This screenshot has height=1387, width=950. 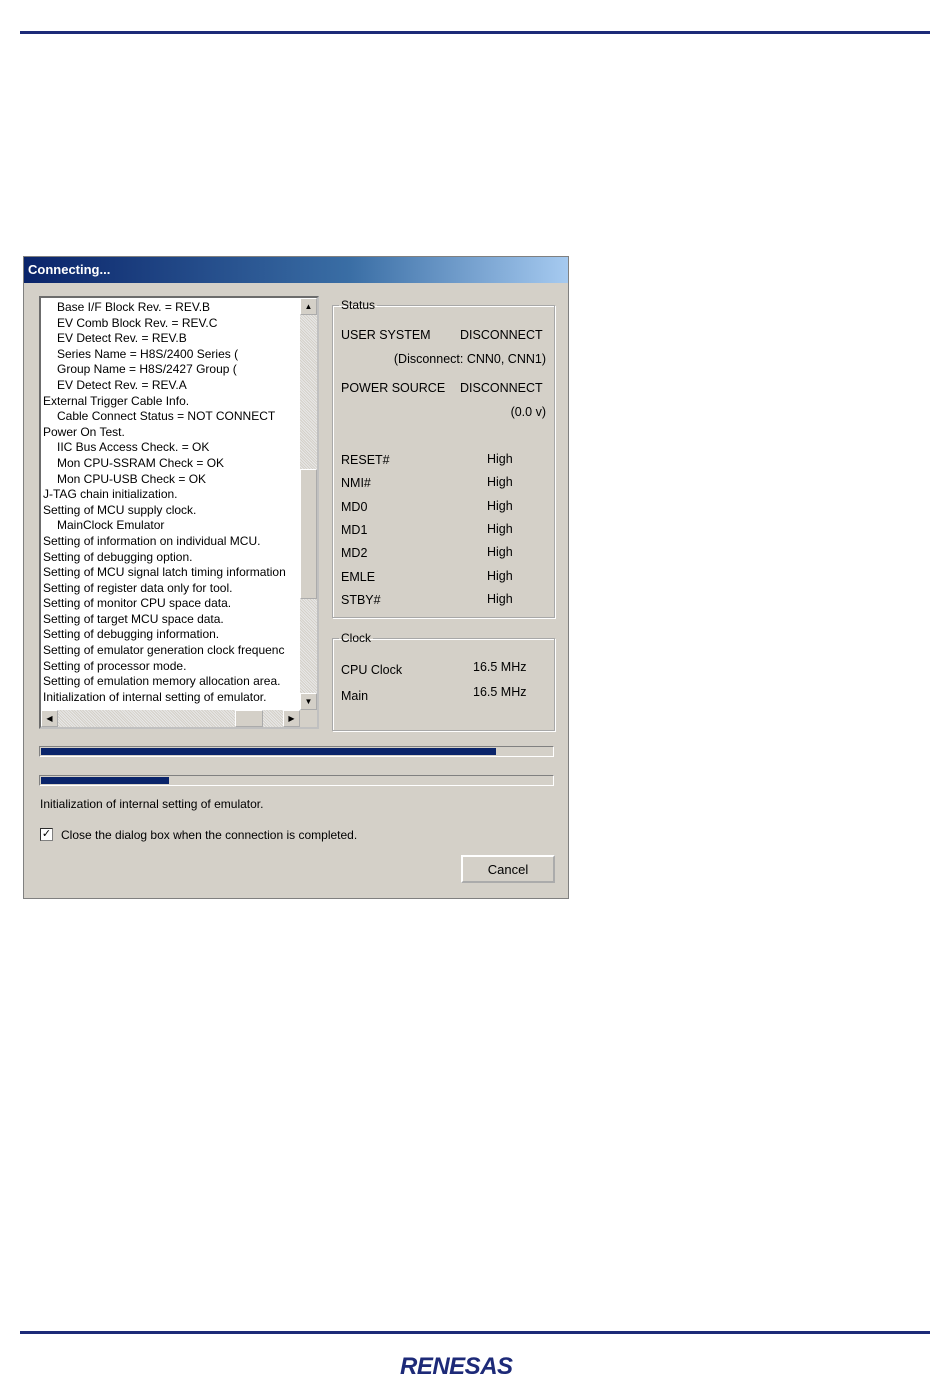 What do you see at coordinates (116, 400) in the screenshot?
I see `log-line: External Trigger Cable Info.` at bounding box center [116, 400].